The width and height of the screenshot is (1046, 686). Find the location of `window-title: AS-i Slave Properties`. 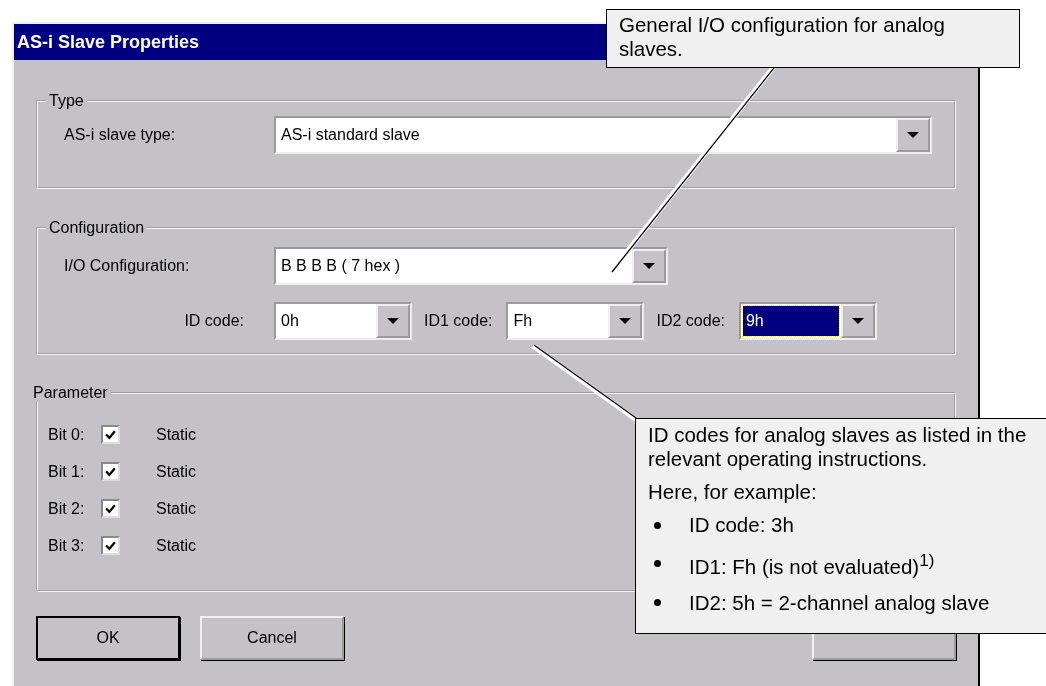

window-title: AS-i Slave Properties is located at coordinates (108, 42).